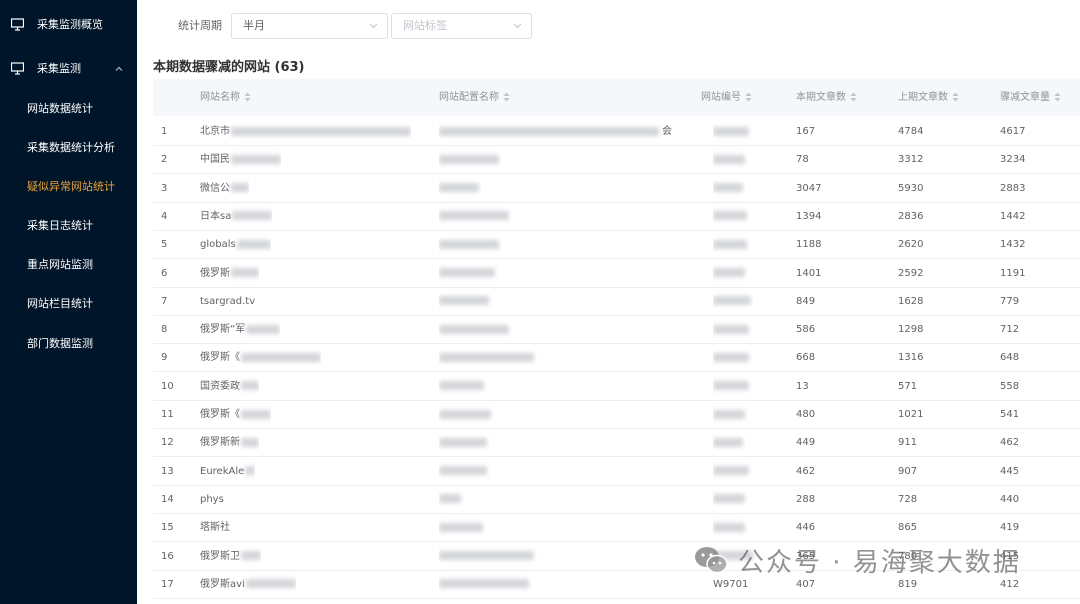 The height and width of the screenshot is (604, 1080). I want to click on sidebar-item-log-stats: 采集日志统计, so click(68, 226).